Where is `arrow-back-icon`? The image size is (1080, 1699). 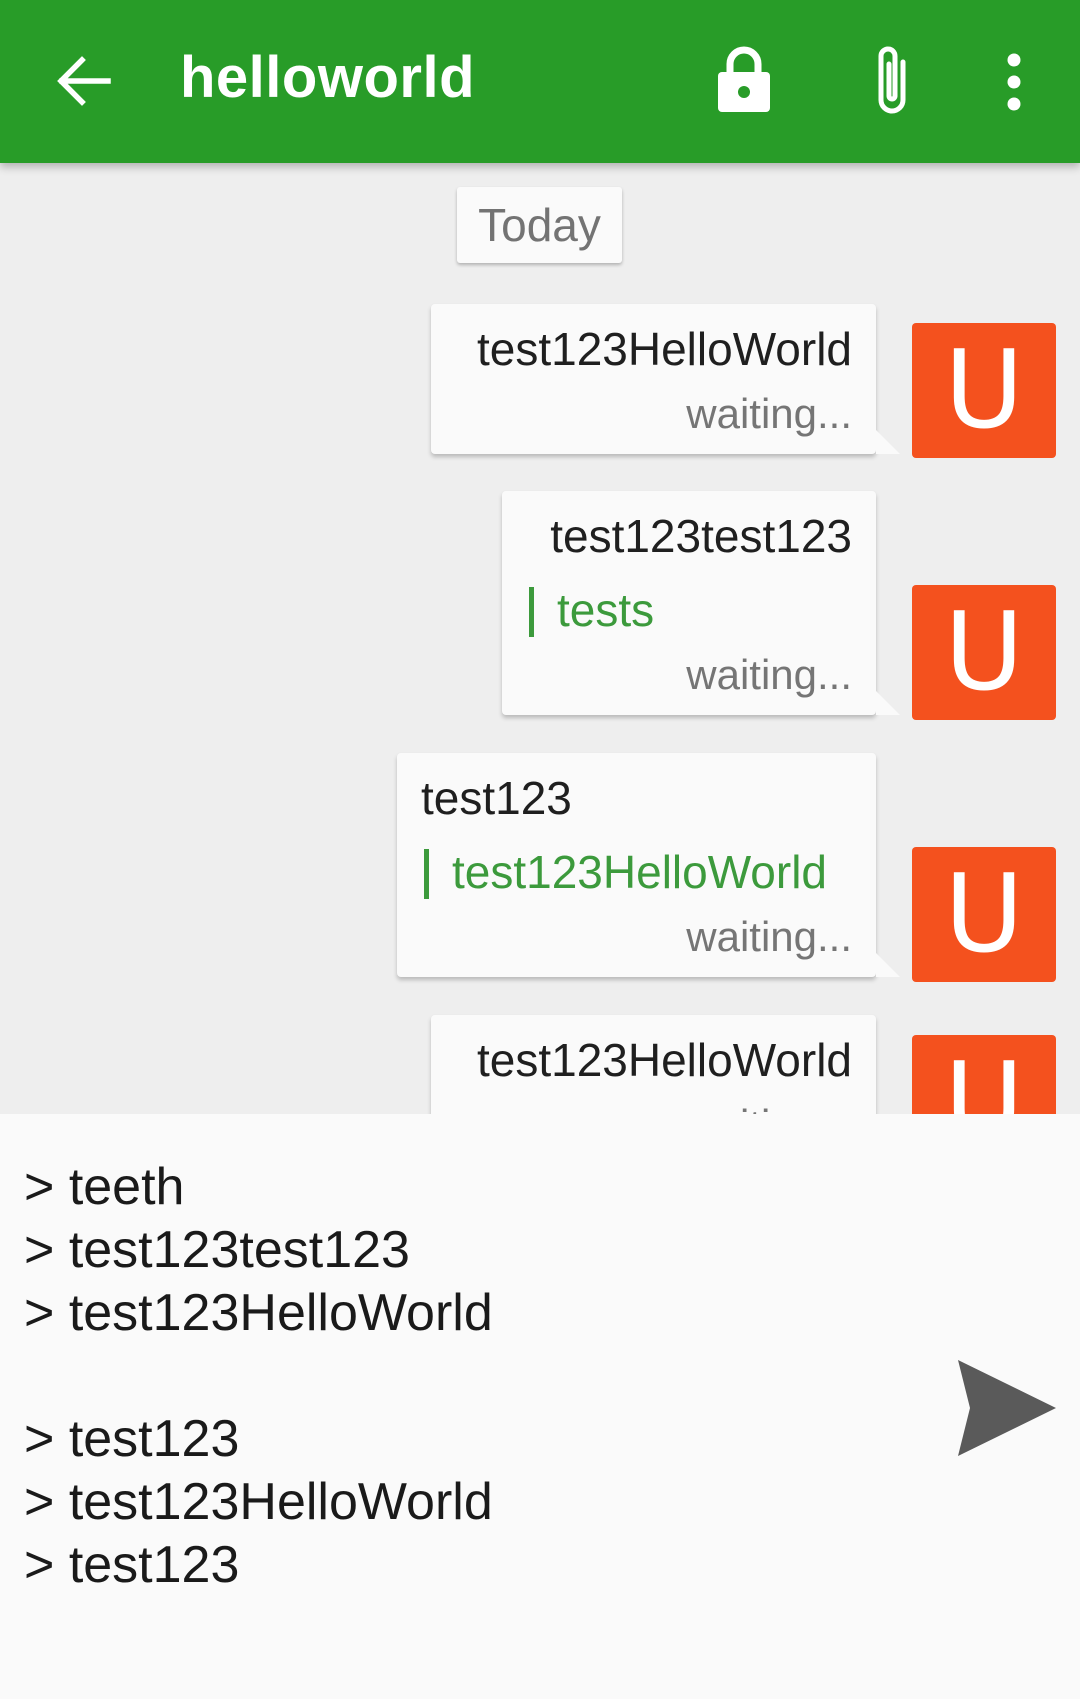 arrow-back-icon is located at coordinates (83, 81).